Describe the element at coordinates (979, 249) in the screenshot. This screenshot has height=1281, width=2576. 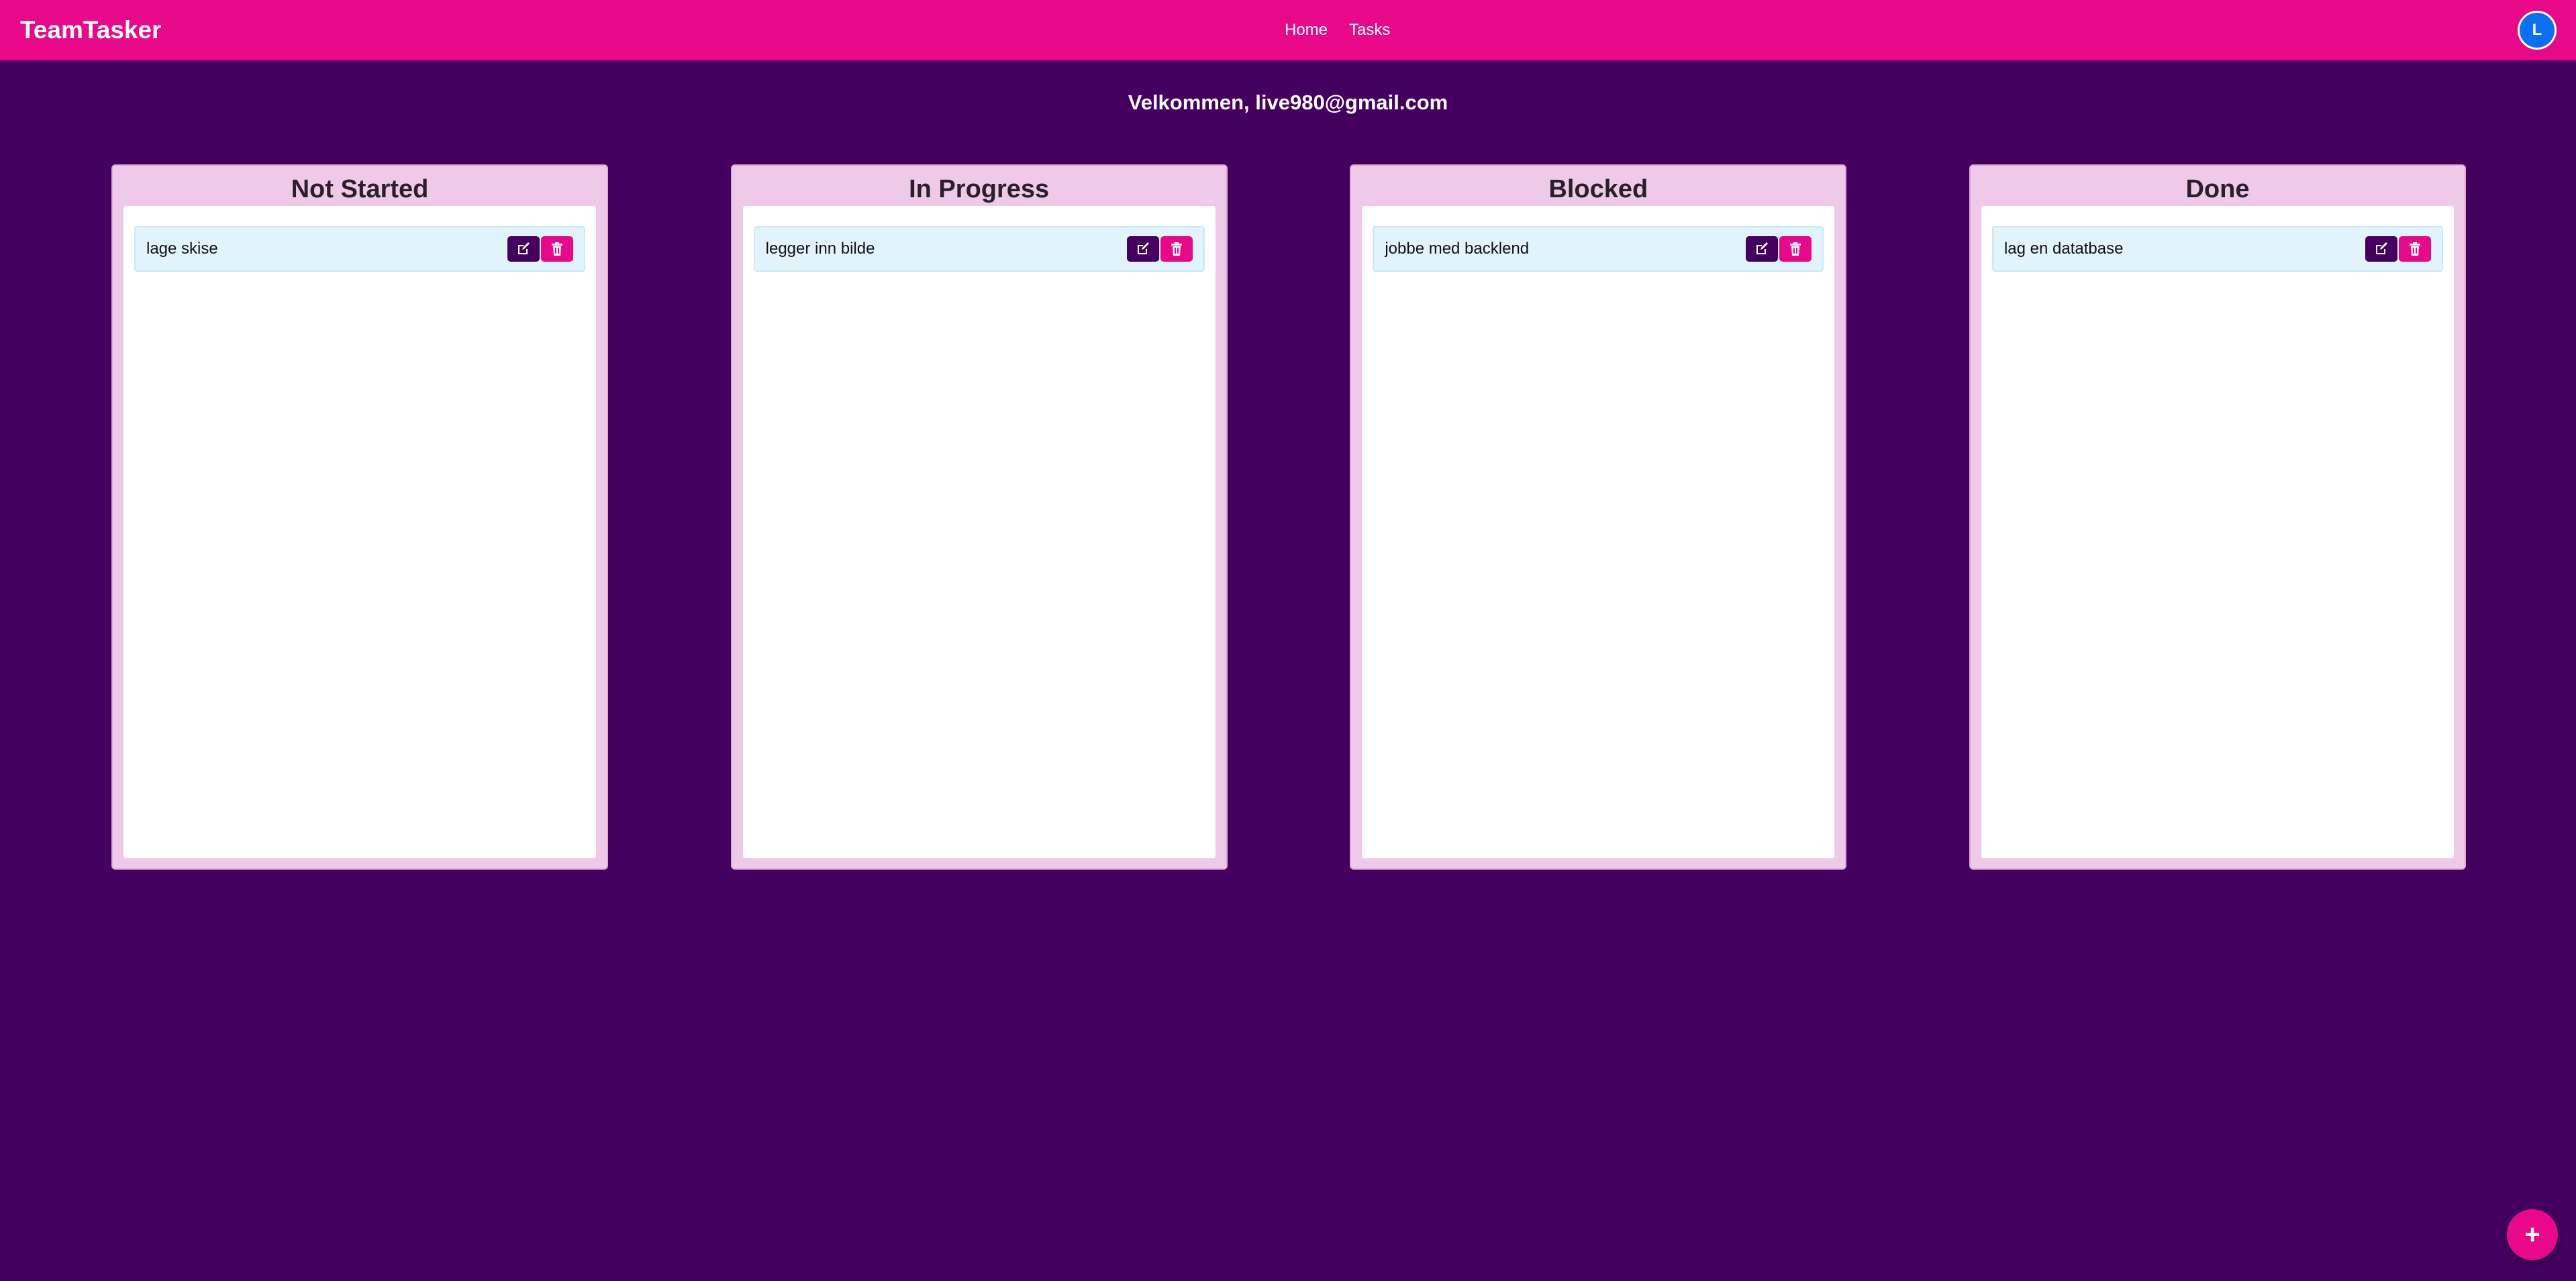
I see `task-card: legger inn bilde` at that location.